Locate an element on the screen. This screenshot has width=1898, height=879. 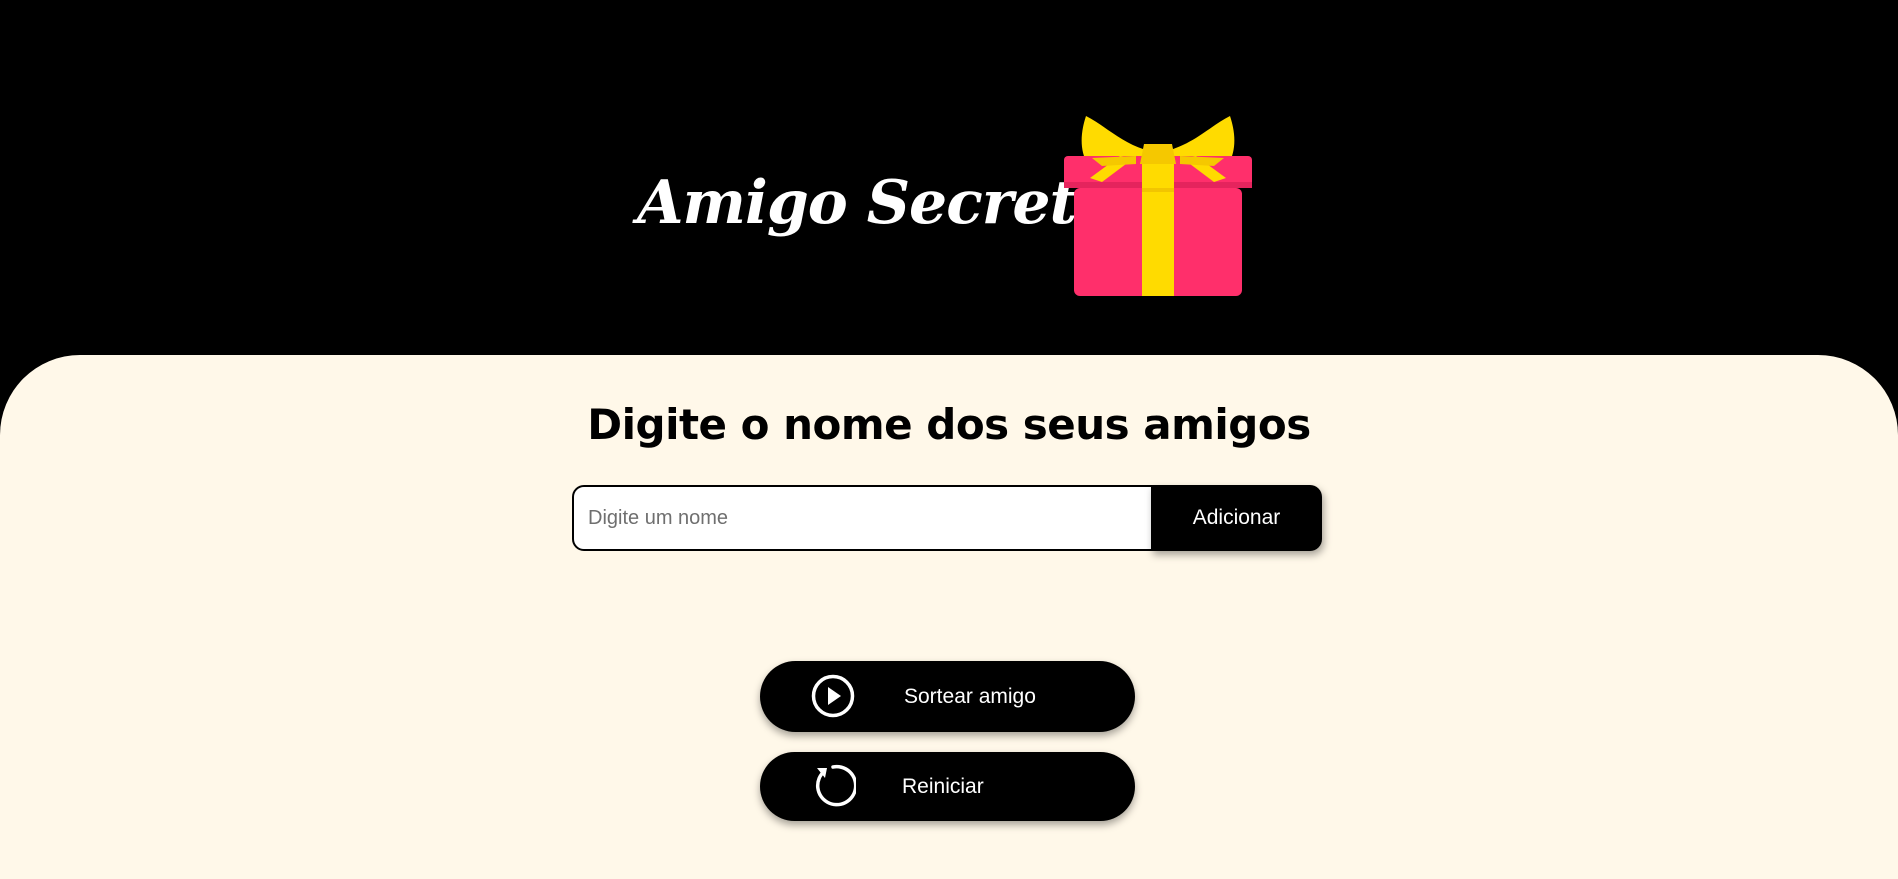
section-heading: Digite o nome dos seus amigos is located at coordinates (949, 424).